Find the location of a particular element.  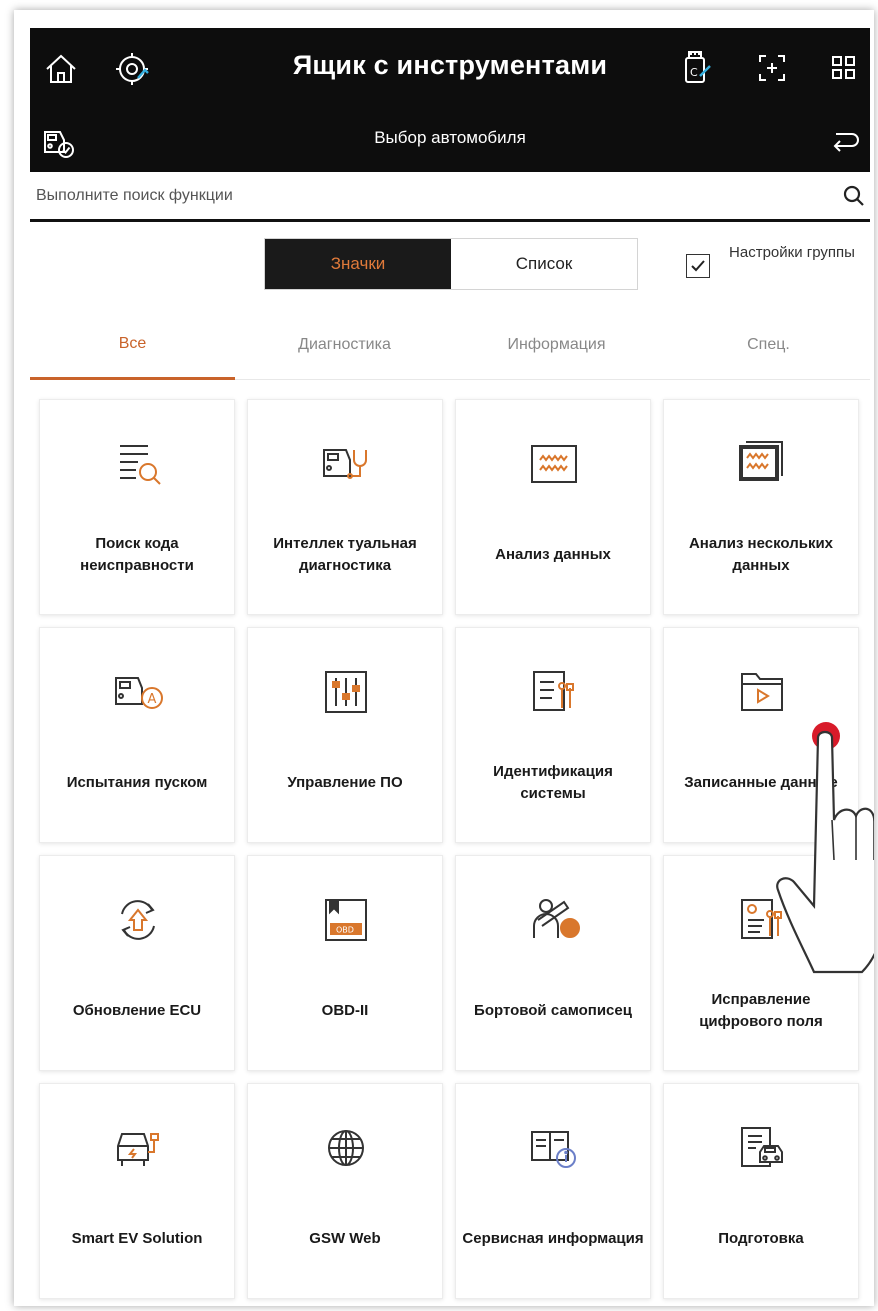

tile-label: Испытания пуском is located at coordinates (137, 782).